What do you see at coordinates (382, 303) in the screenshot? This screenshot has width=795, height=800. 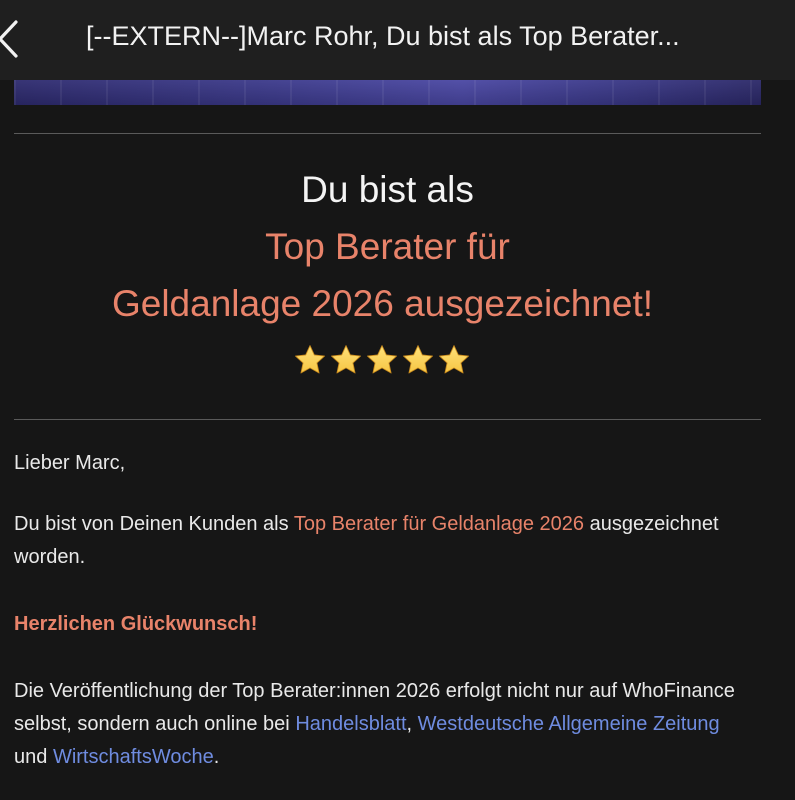 I see `headline-line-3: Geldanlage 2026 ausgezeichnet!` at bounding box center [382, 303].